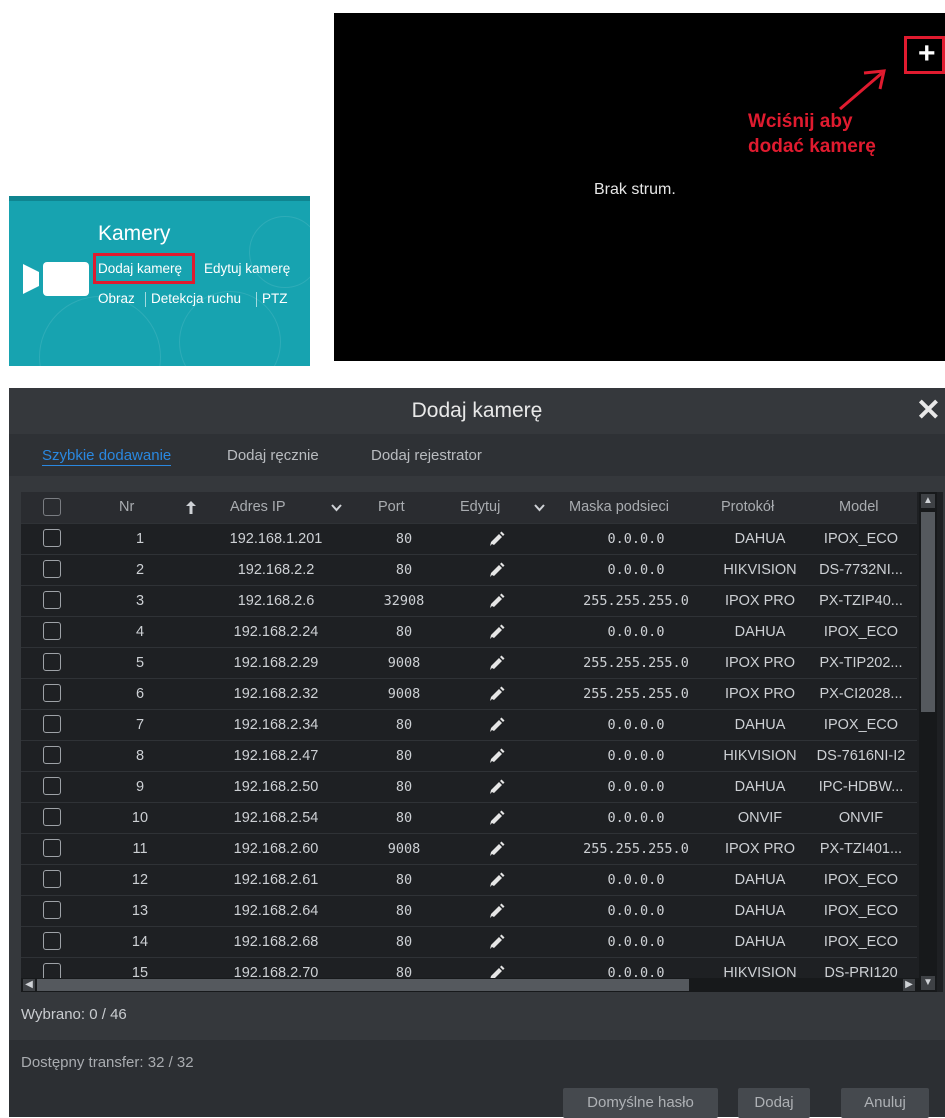 This screenshot has width=945, height=1118. I want to click on select-all-checkbox, so click(52, 507).